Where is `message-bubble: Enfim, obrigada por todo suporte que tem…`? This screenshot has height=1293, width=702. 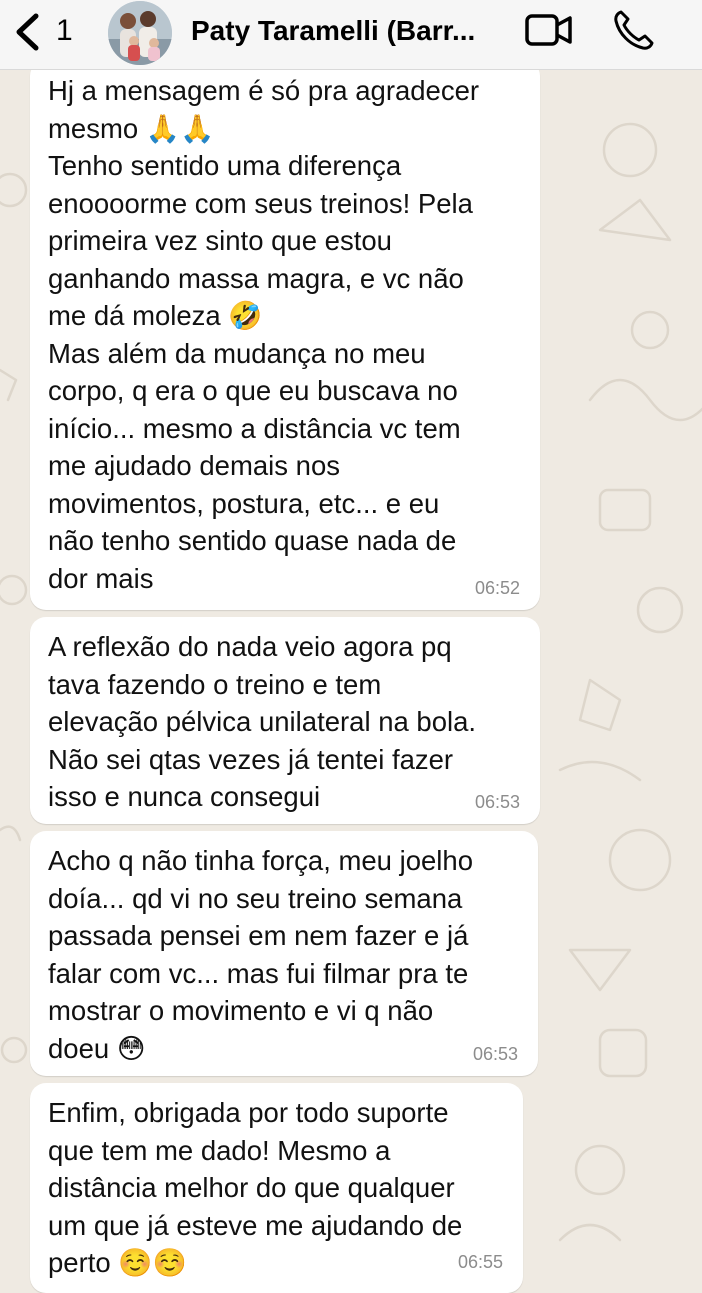
message-bubble: Enfim, obrigada por todo suporte que tem… is located at coordinates (276, 1188).